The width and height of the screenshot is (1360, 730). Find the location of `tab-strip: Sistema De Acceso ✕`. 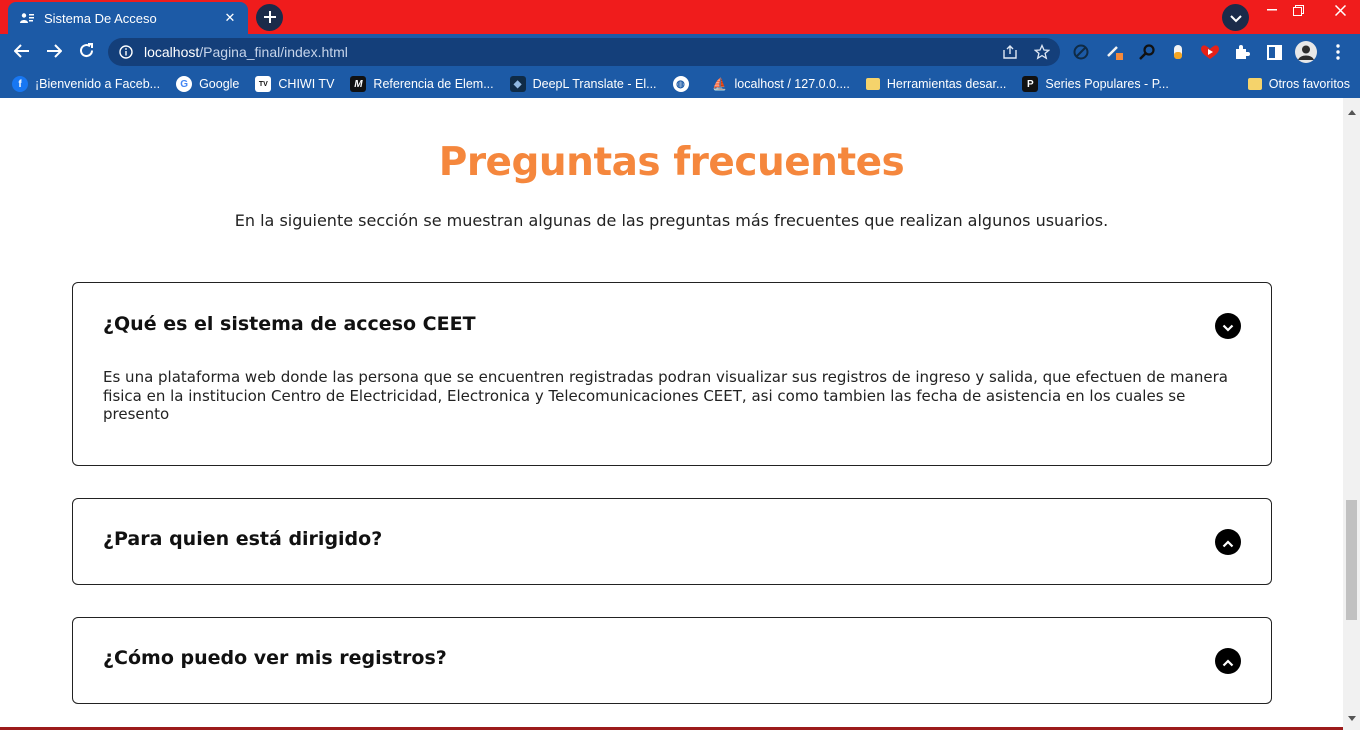

tab-strip: Sistema De Acceso ✕ is located at coordinates (680, 17).